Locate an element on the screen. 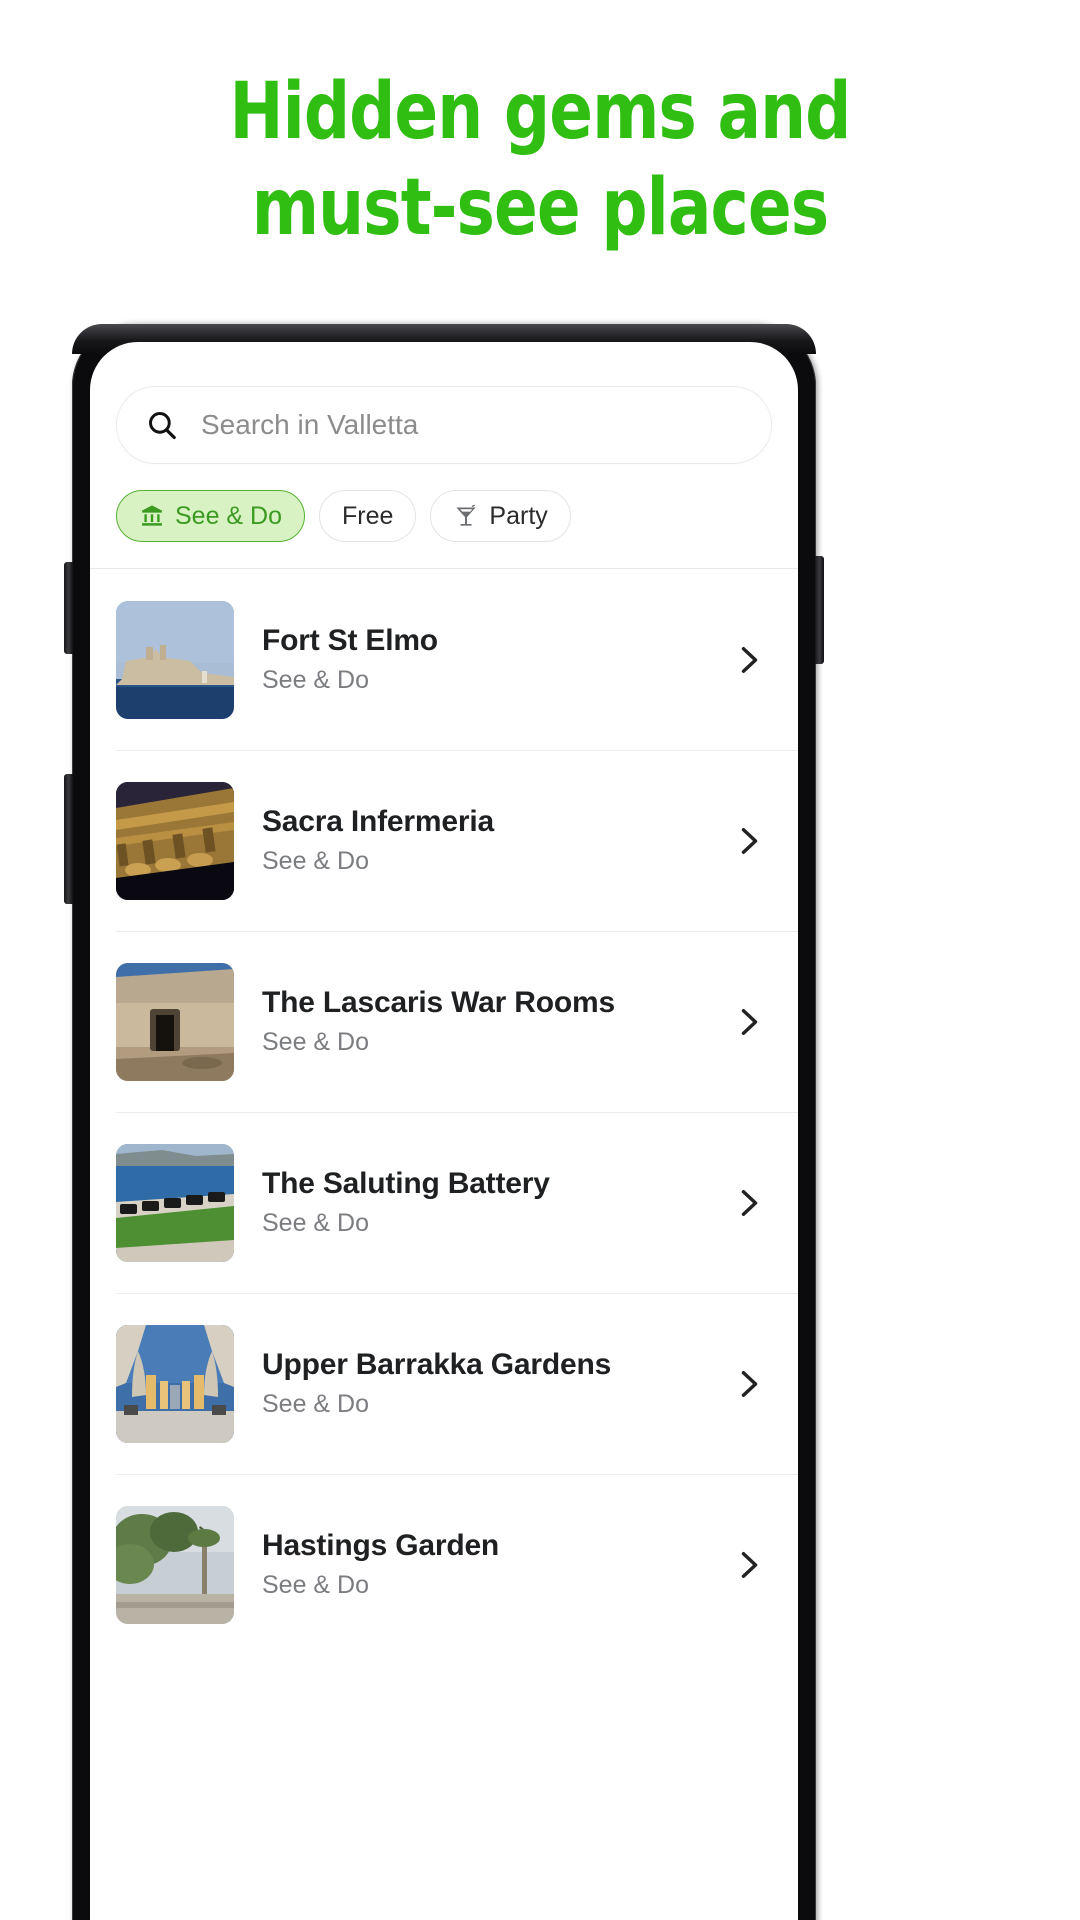  chip-see-and-do: See & Do is located at coordinates (211, 516).